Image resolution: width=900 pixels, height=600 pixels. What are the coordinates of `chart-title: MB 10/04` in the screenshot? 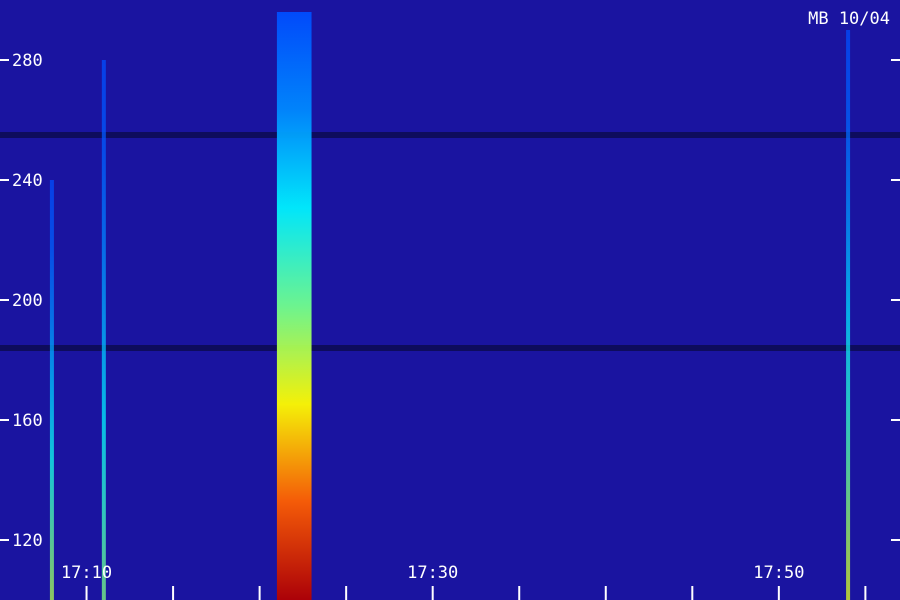 It's located at (849, 19).